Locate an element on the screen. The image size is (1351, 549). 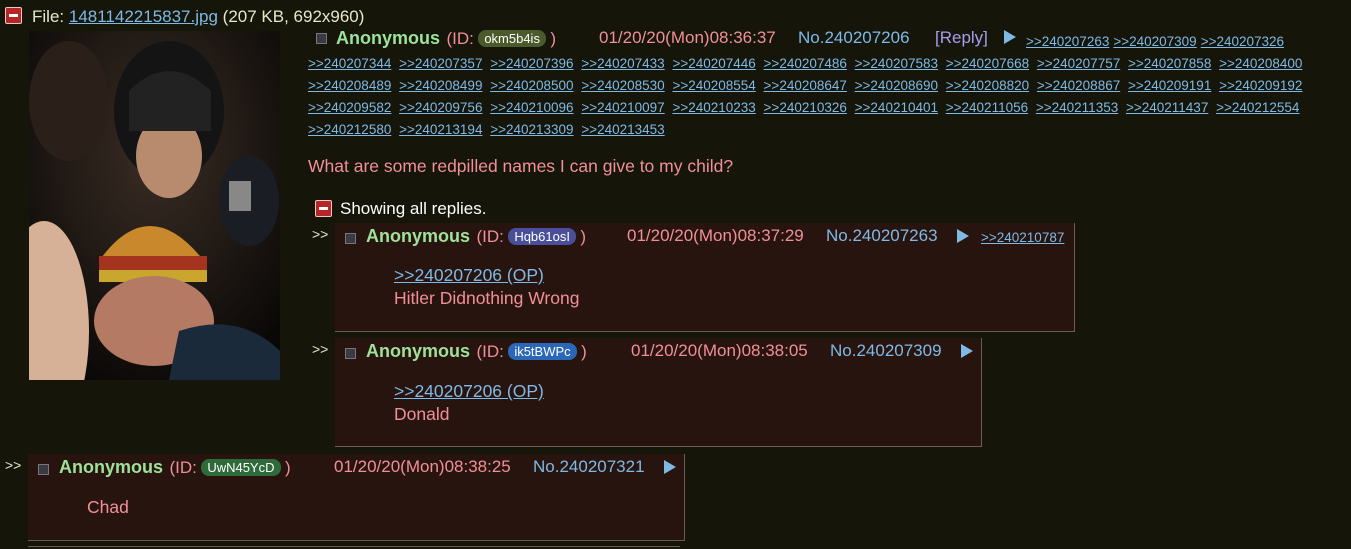
reply-poster-id: Hqb61osI is located at coordinates (542, 236).